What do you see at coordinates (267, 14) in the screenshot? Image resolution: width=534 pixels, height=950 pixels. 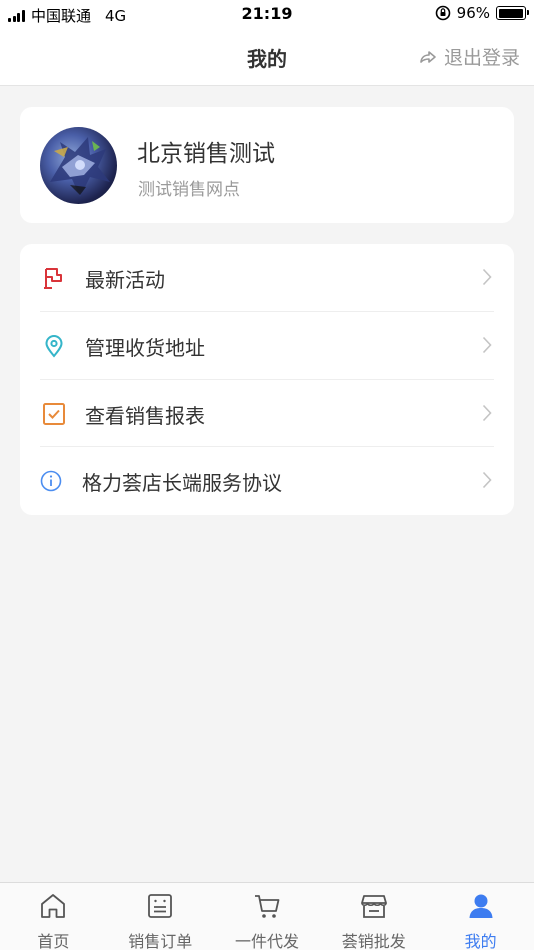 I see `status-bar: 中国联通 4G 21:19 96%` at bounding box center [267, 14].